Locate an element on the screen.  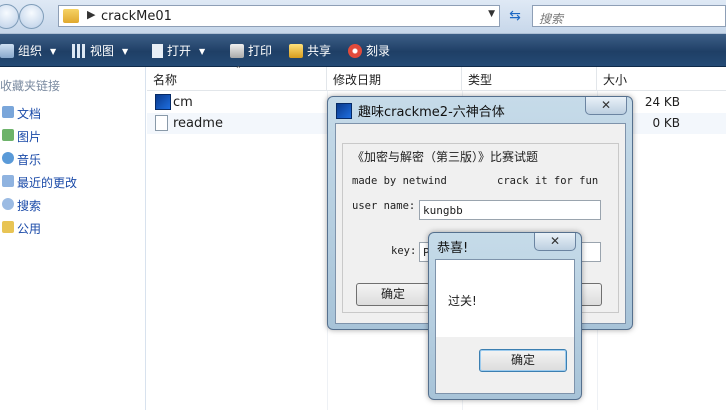
forward-button is located at coordinates (31, 16).